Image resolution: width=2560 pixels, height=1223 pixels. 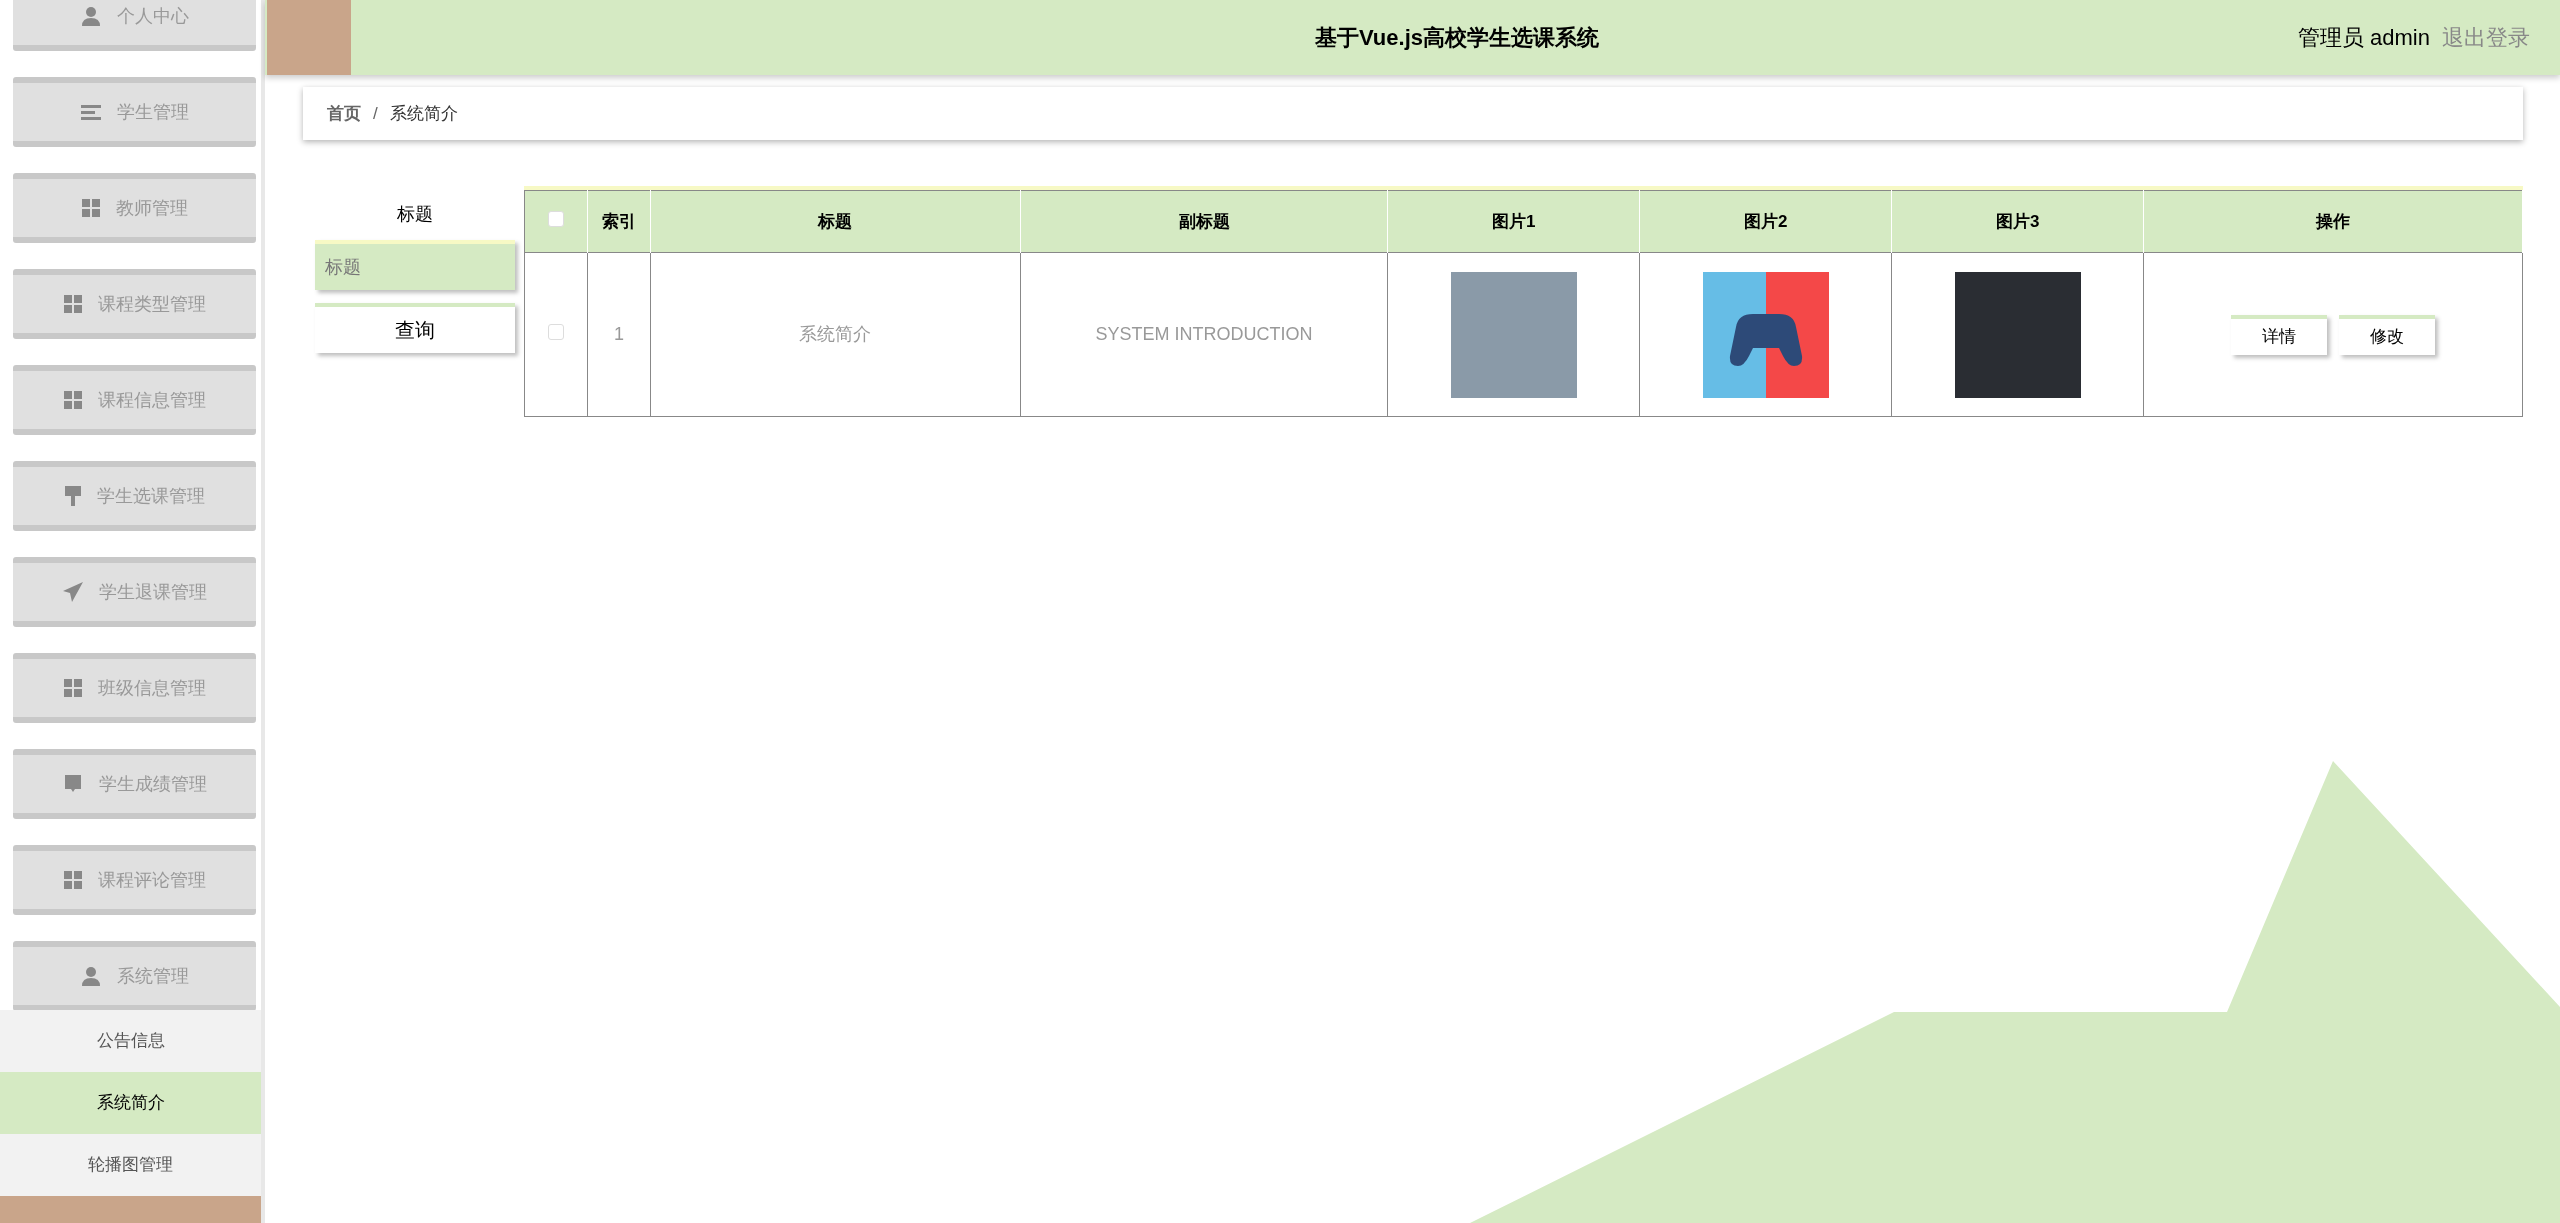 I want to click on sidebar-menu-item: 学生选课管理, so click(x=134, y=496).